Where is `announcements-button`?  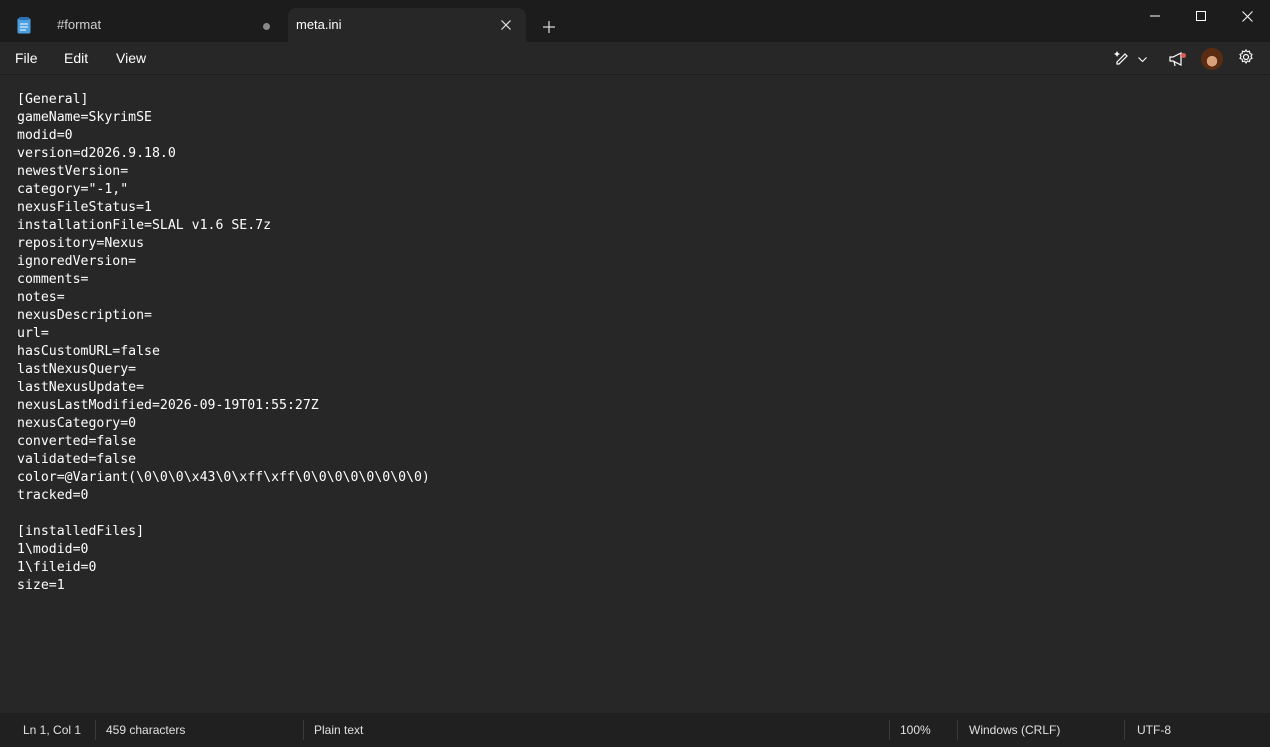 announcements-button is located at coordinates (1178, 59).